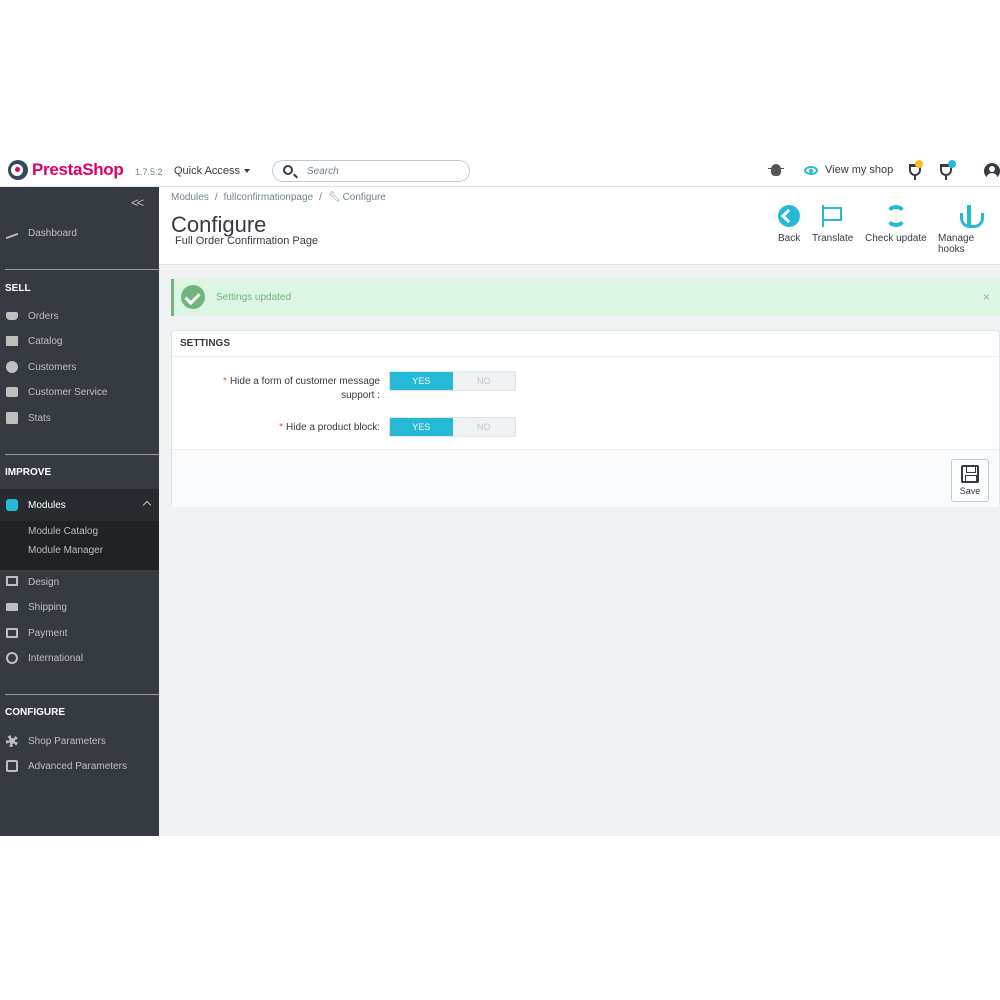 The image size is (1000, 1000). What do you see at coordinates (12, 392) in the screenshot?
I see `chat-icon` at bounding box center [12, 392].